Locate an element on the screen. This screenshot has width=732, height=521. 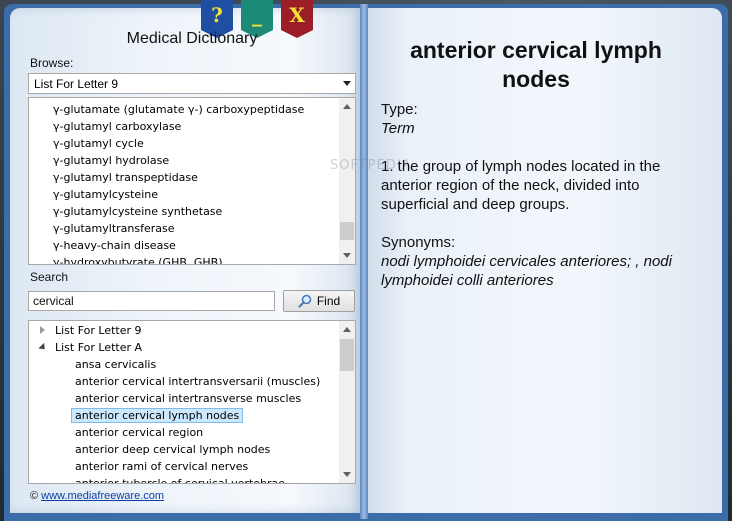
browse-label: Browse: is located at coordinates (52, 63).